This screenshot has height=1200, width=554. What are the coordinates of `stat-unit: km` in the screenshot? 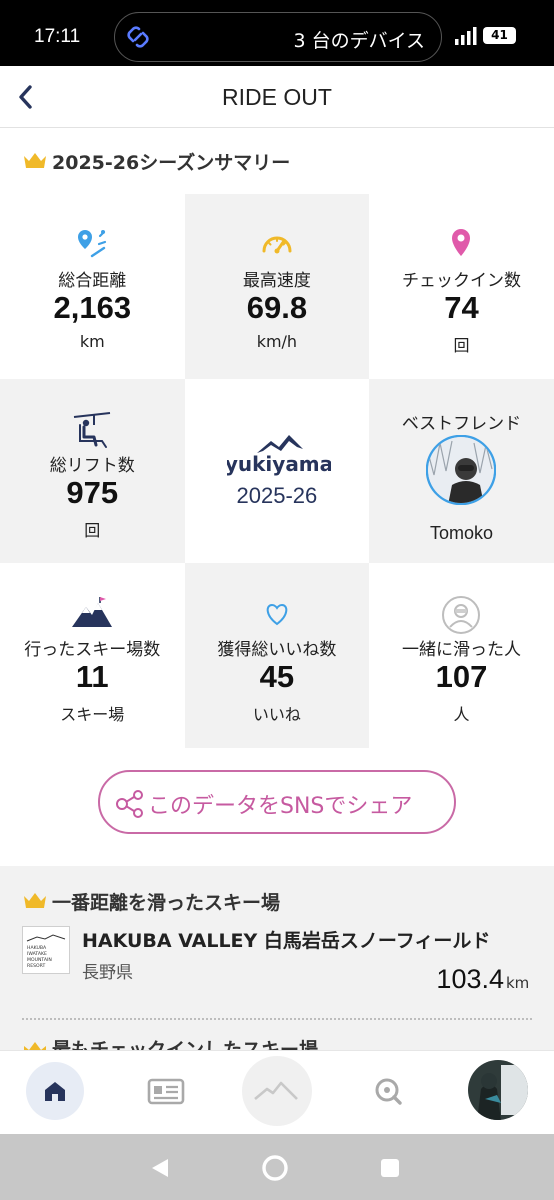 It's located at (92, 341).